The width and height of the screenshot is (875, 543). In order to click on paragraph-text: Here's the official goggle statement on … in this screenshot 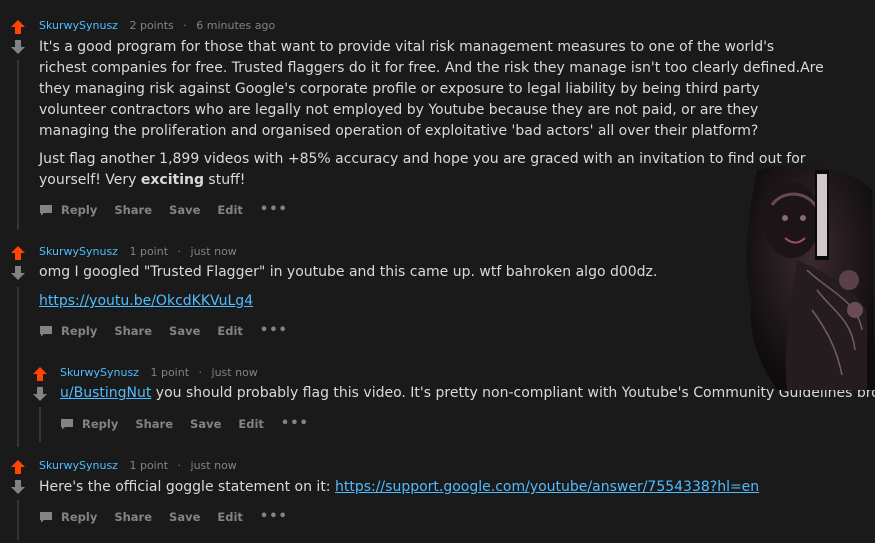, I will do `click(187, 487)`.